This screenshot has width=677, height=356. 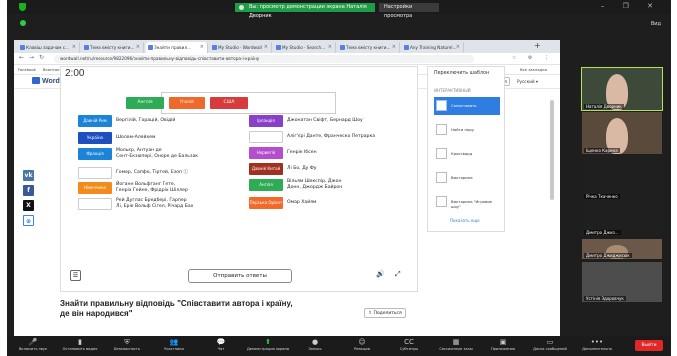 What do you see at coordinates (390, 274) in the screenshot?
I see `sound-fullscreen-controls: 🔊 ⤢` at bounding box center [390, 274].